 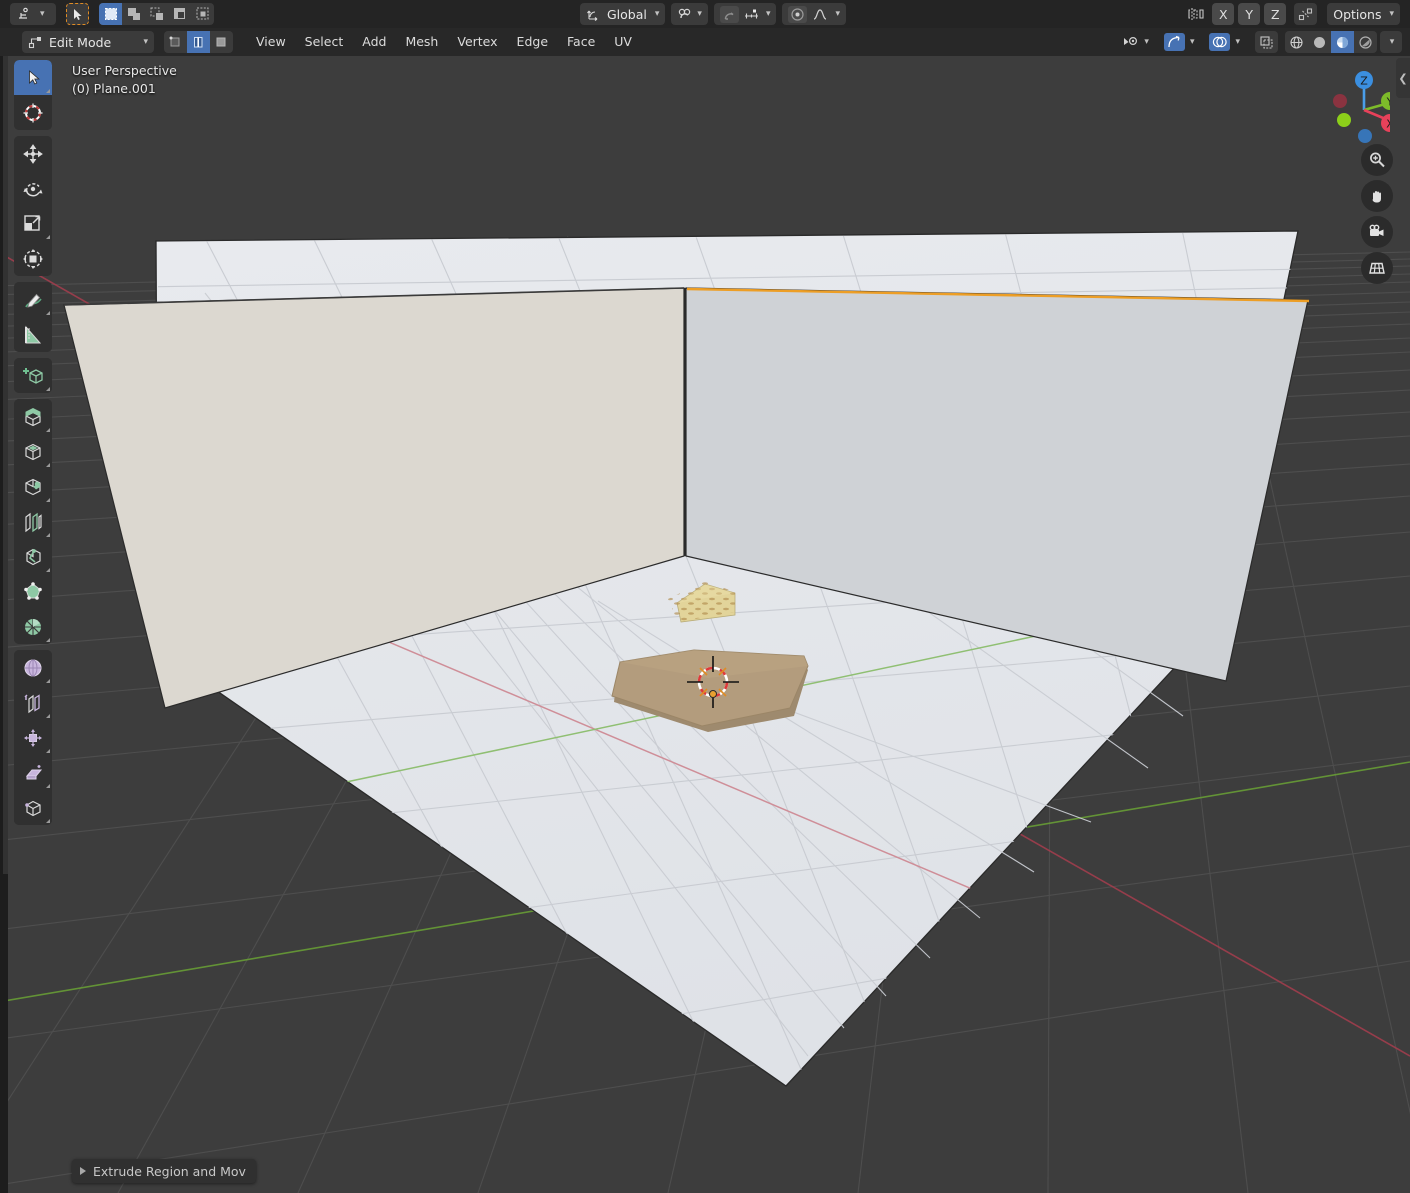 What do you see at coordinates (33, 807) in the screenshot?
I see `rip-region-tool` at bounding box center [33, 807].